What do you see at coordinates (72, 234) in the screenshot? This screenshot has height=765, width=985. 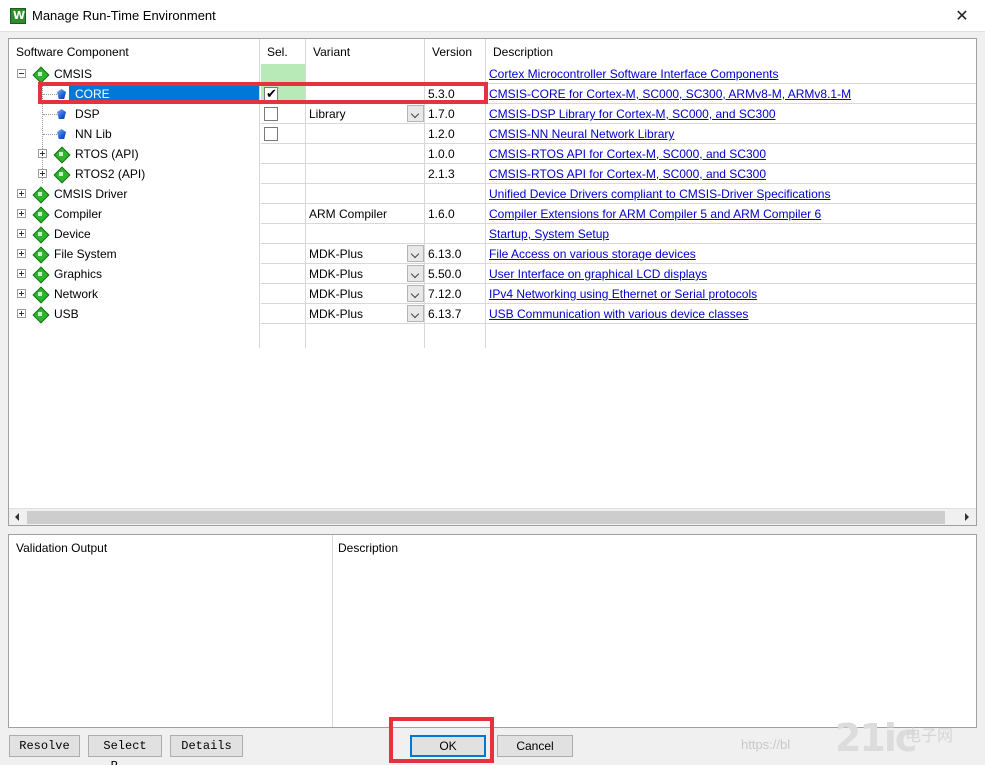 I see `component-name: Device` at bounding box center [72, 234].